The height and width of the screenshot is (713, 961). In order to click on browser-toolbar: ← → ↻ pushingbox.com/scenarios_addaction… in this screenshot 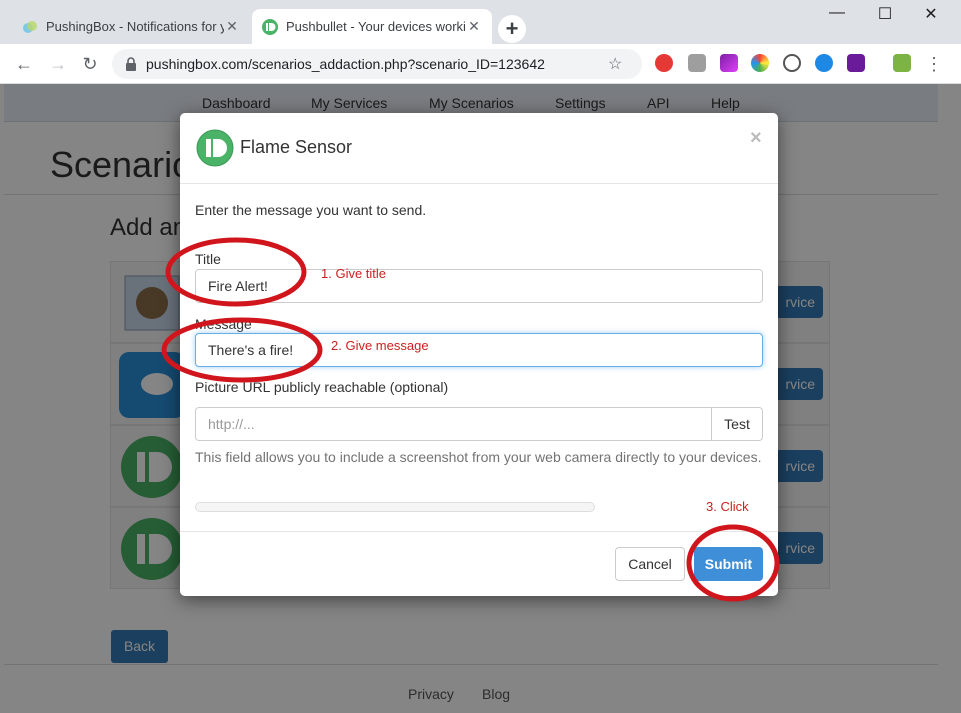, I will do `click(480, 64)`.